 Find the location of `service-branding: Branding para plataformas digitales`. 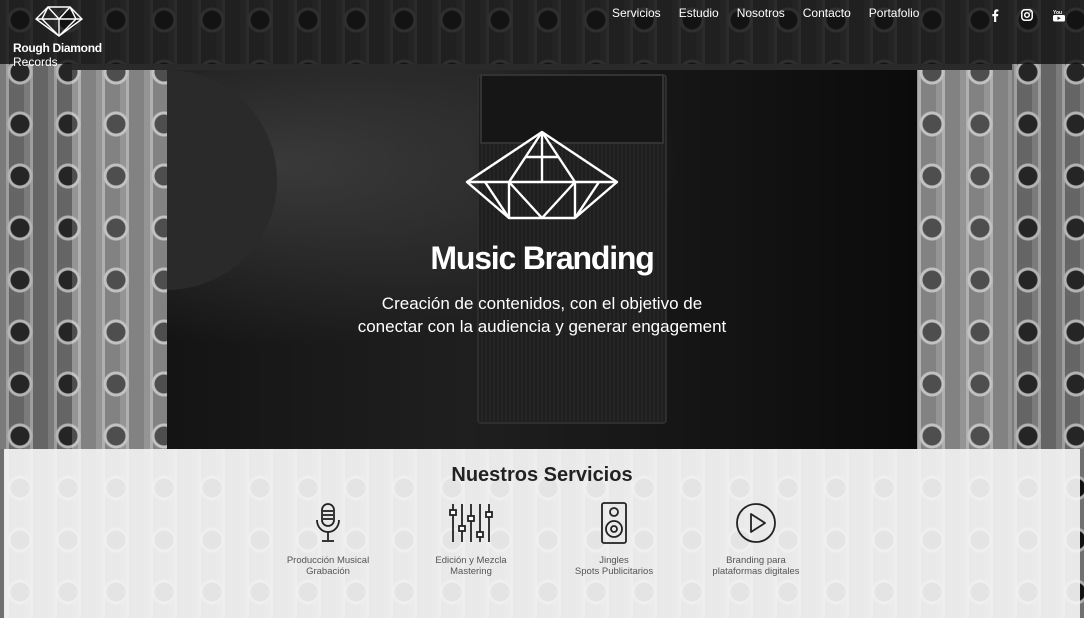

service-branding: Branding para plataformas digitales is located at coordinates (756, 539).